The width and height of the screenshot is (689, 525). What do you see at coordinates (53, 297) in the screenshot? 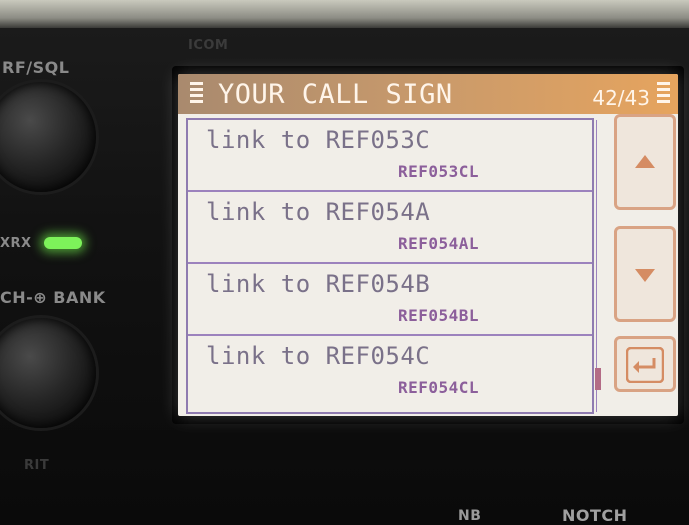
I see `bank-label: CH-⊕ BANK` at bounding box center [53, 297].